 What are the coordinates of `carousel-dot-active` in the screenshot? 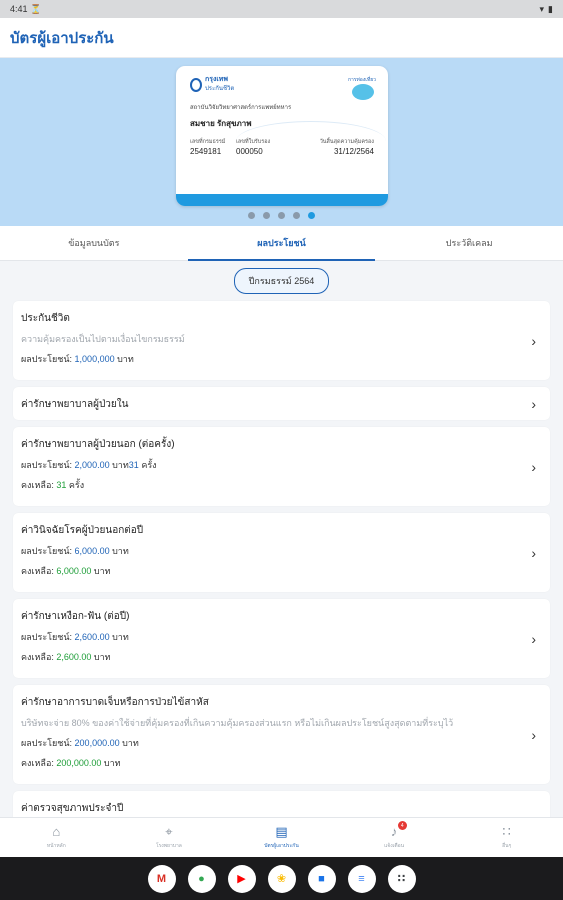 It's located at (311, 215).